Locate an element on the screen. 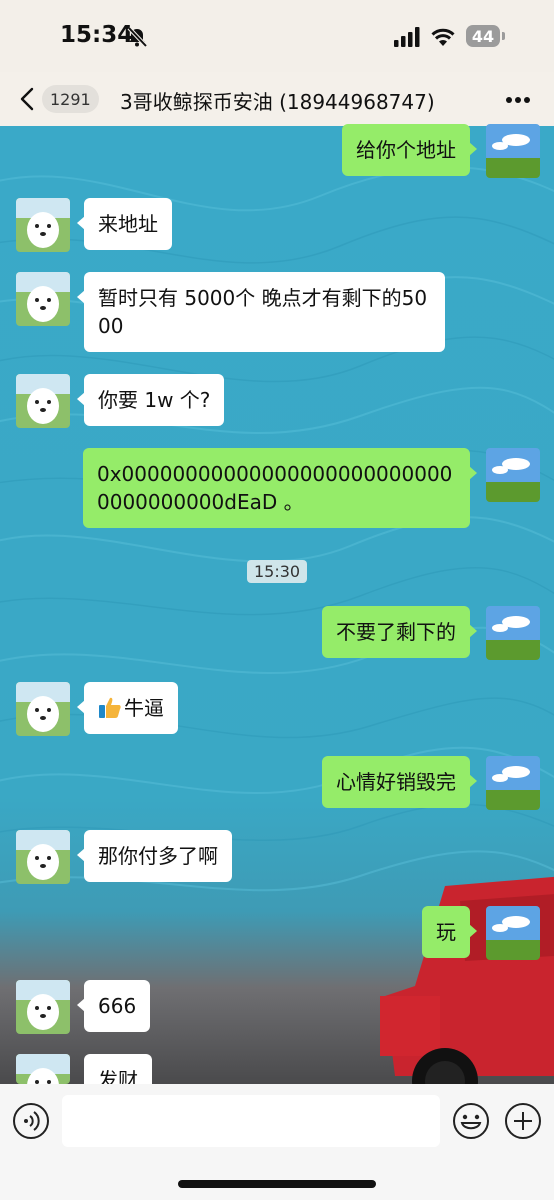  partial-message-clip: 发财 is located at coordinates (134, 1069).